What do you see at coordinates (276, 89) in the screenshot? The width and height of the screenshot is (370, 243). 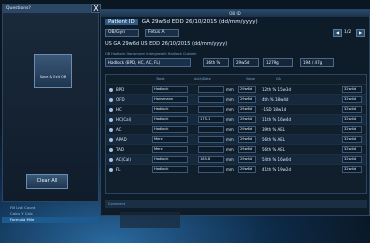 I see `row-range: 12th % 15w3d` at bounding box center [276, 89].